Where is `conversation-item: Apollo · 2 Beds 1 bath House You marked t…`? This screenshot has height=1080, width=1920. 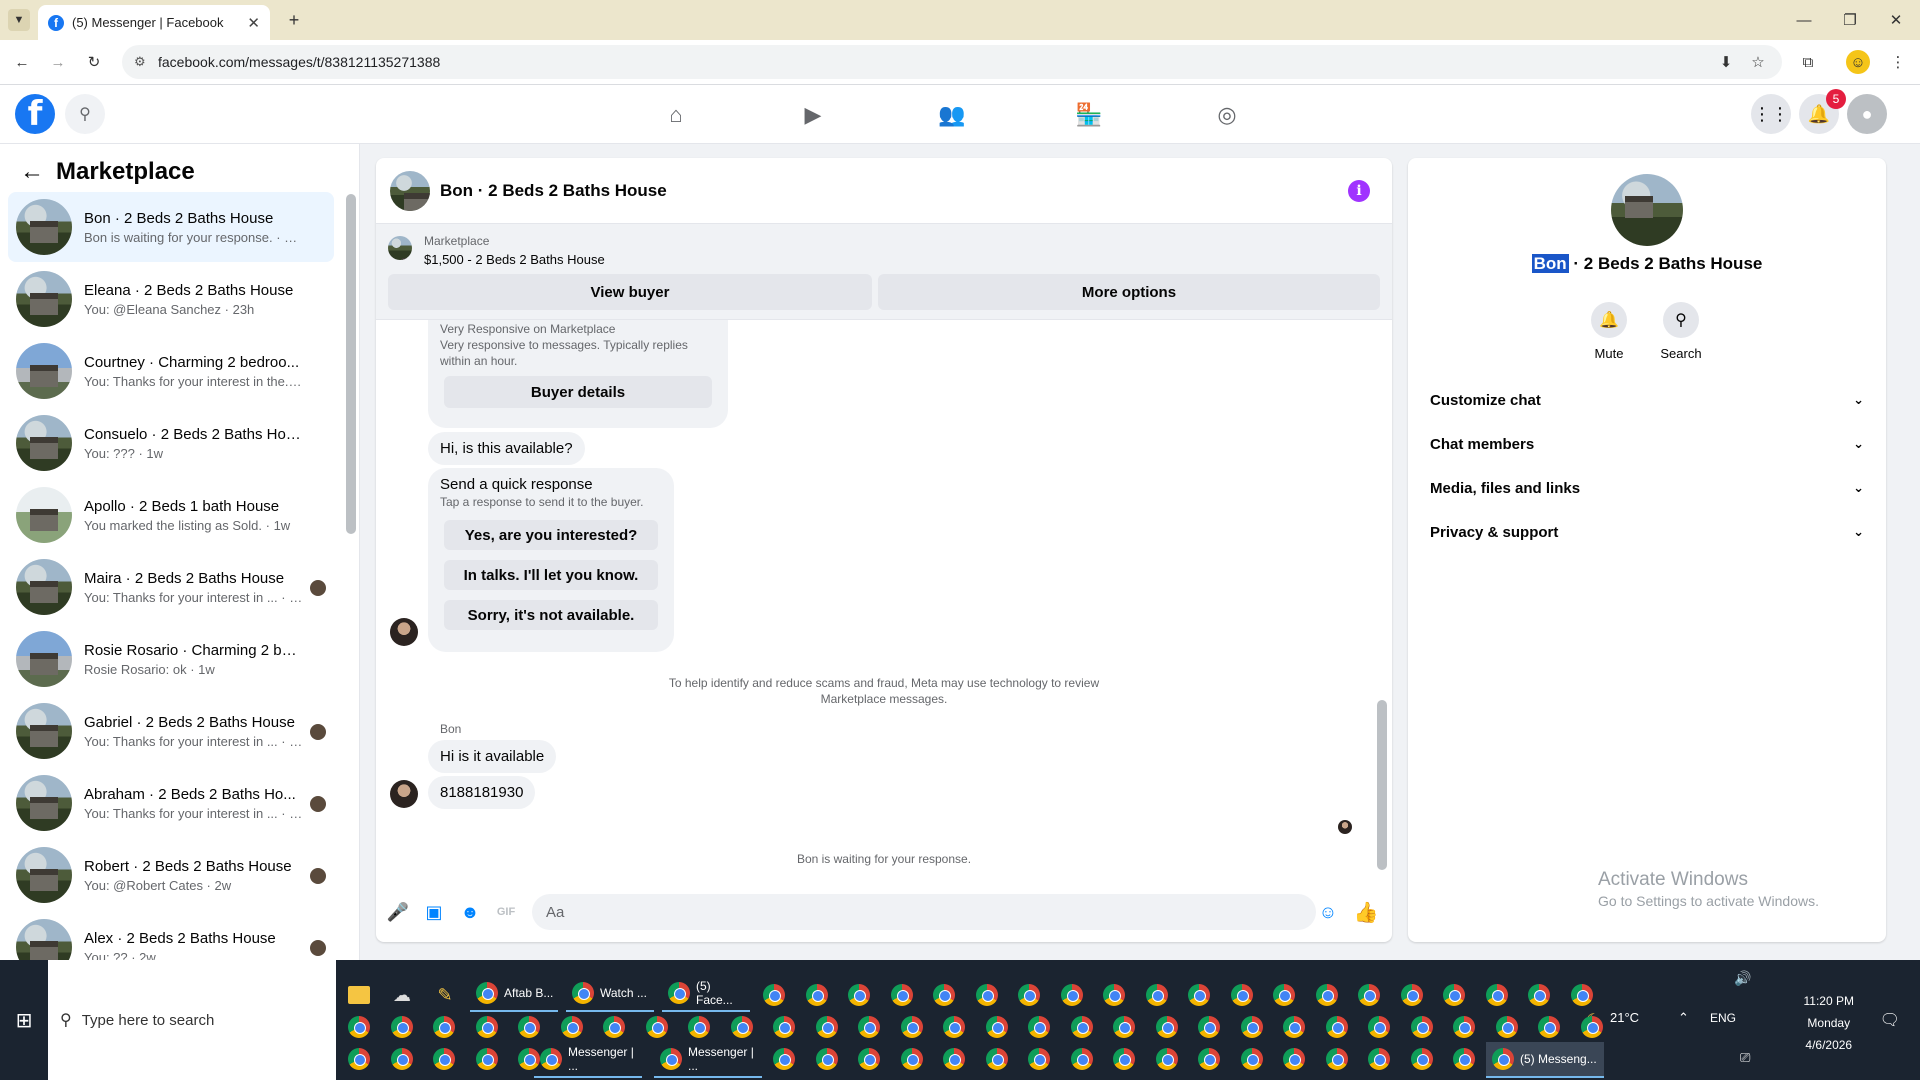 conversation-item: Apollo · 2 Beds 1 bath House You marked t… is located at coordinates (171, 515).